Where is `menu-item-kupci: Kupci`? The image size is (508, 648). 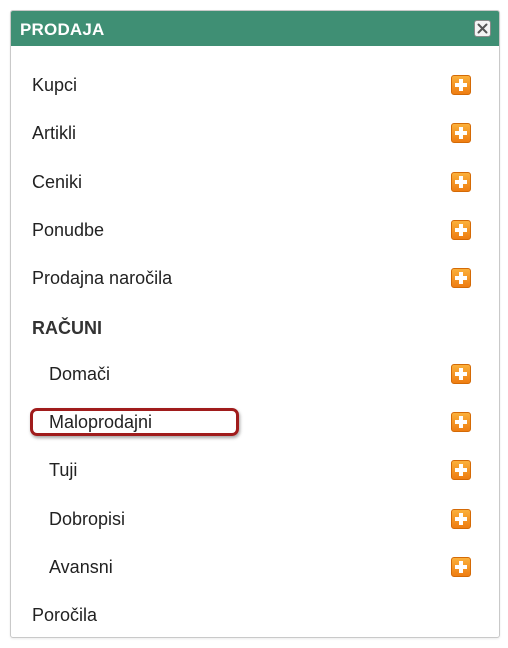 menu-item-kupci: Kupci is located at coordinates (255, 85).